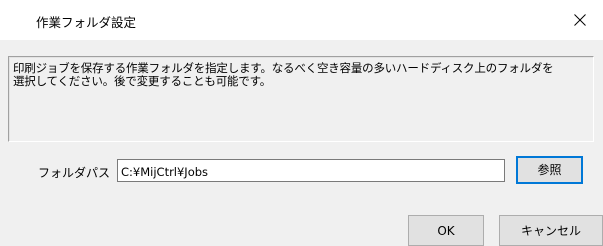  I want to click on ok-button-label: OK, so click(446, 230).